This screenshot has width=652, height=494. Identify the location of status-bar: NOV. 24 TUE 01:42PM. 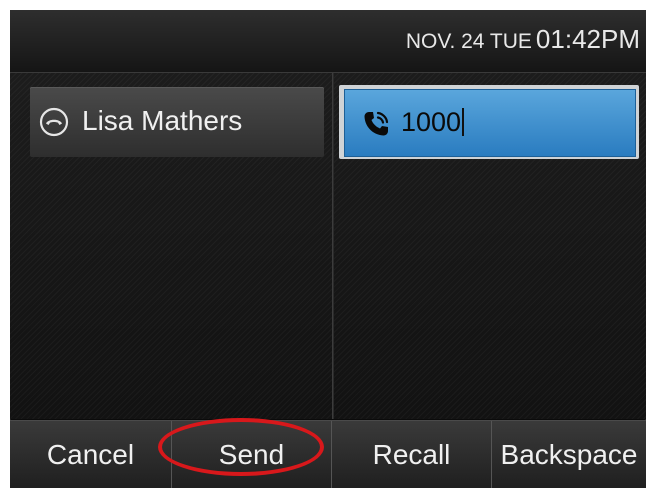
(328, 41).